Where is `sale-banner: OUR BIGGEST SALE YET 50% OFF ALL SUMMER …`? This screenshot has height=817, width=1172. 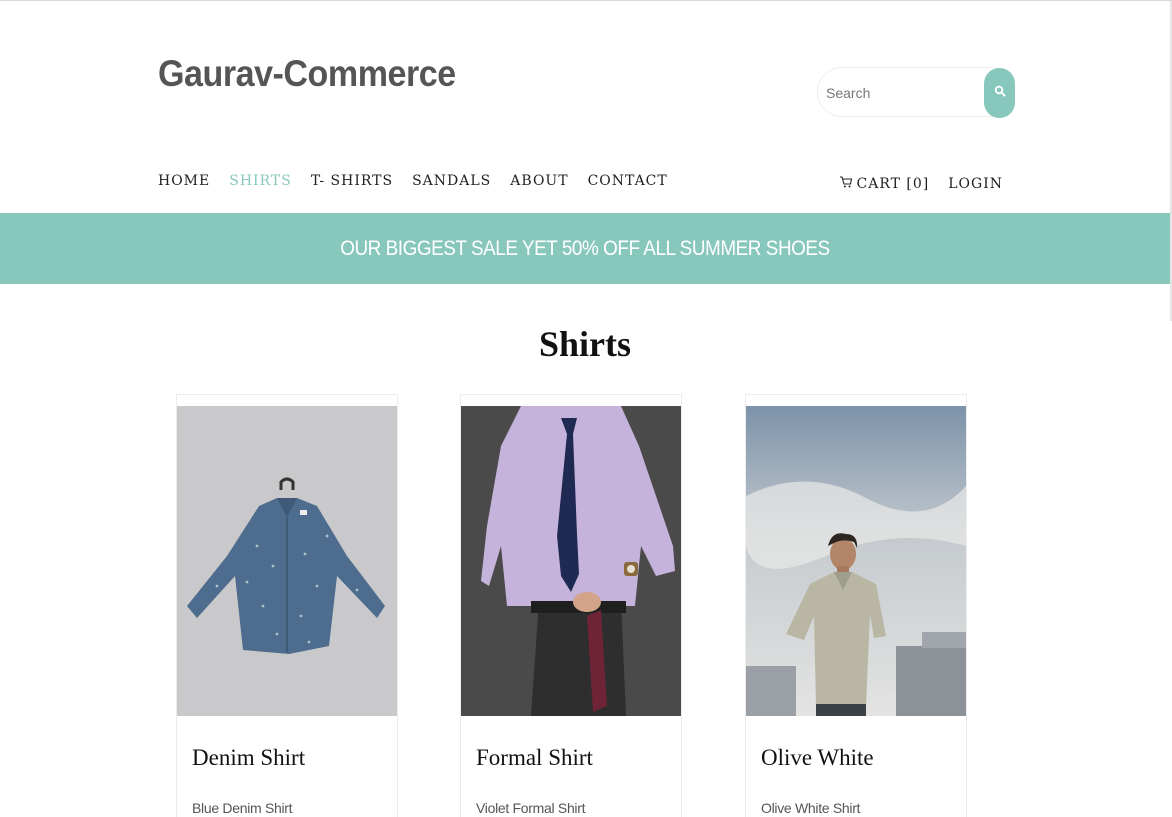 sale-banner: OUR BIGGEST SALE YET 50% OFF ALL SUMMER … is located at coordinates (585, 248).